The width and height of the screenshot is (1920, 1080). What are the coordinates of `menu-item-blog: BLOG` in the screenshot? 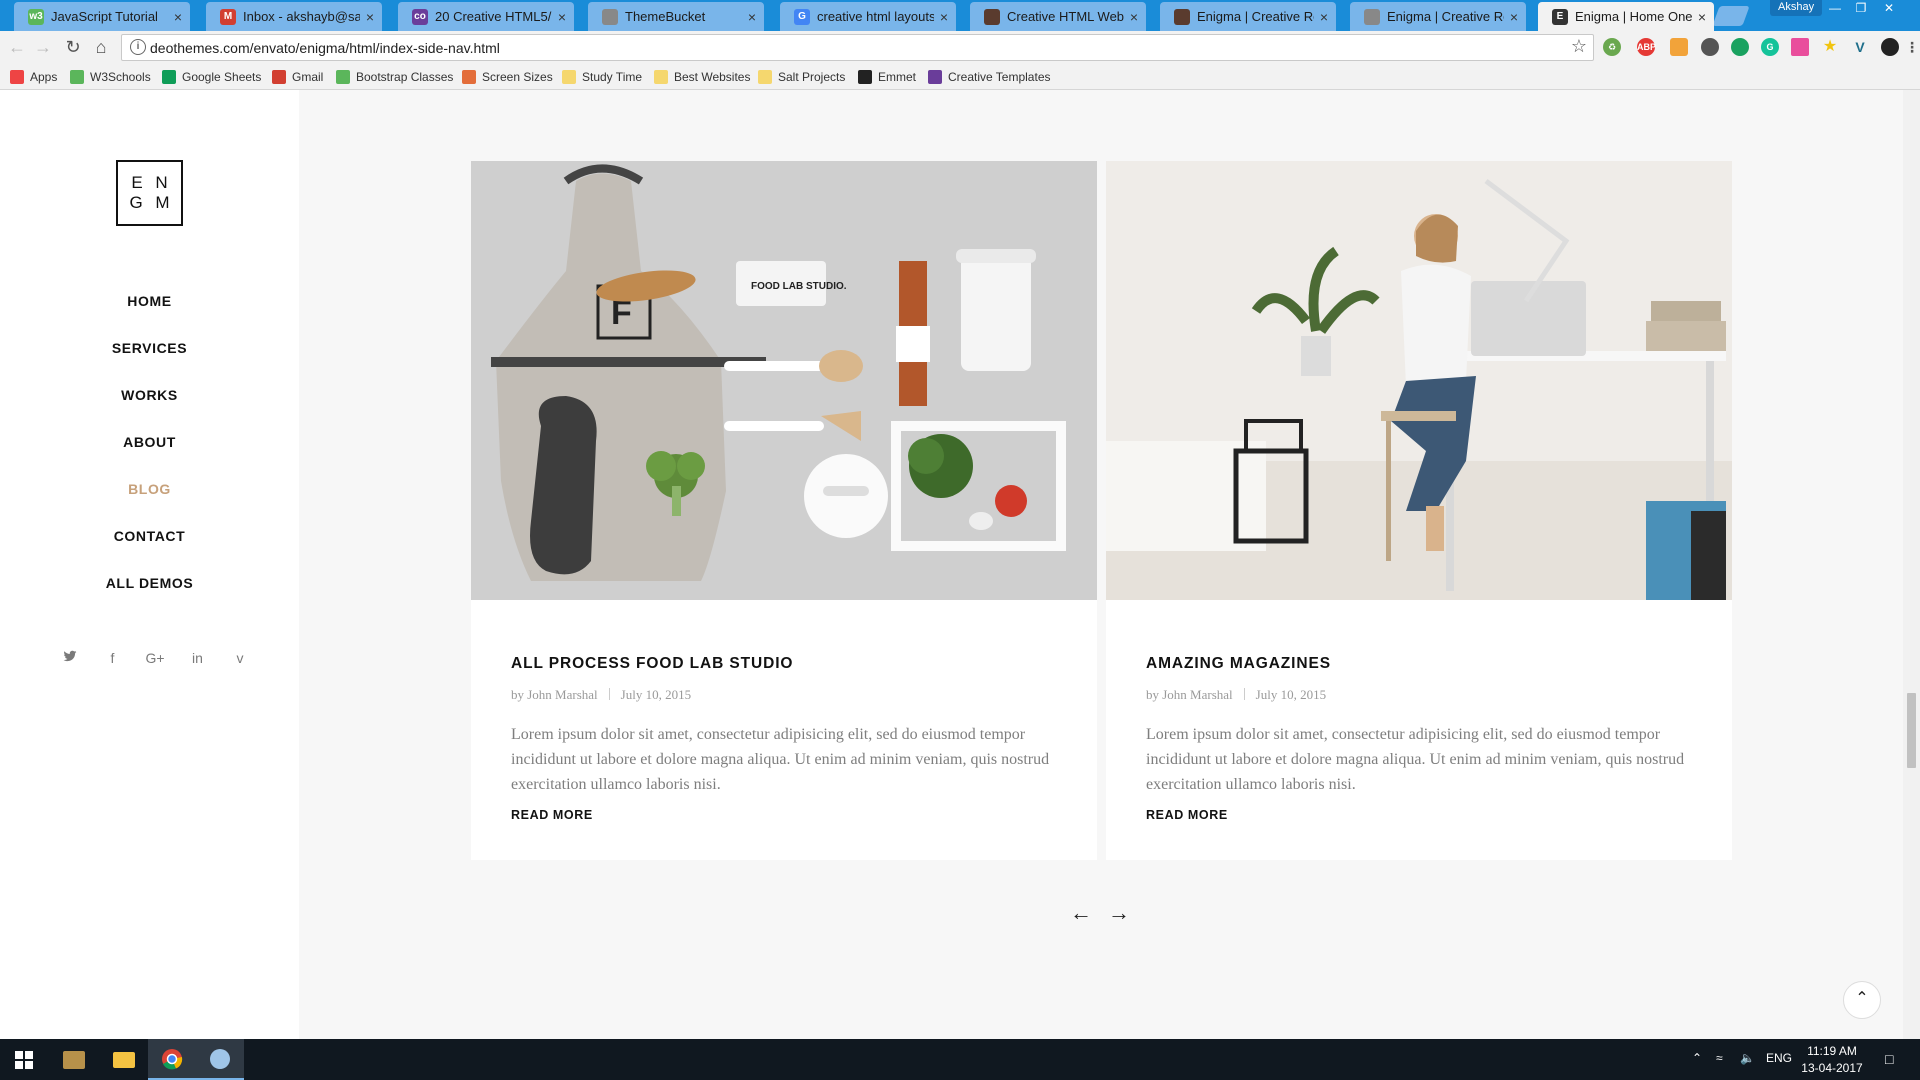 It's located at (149, 489).